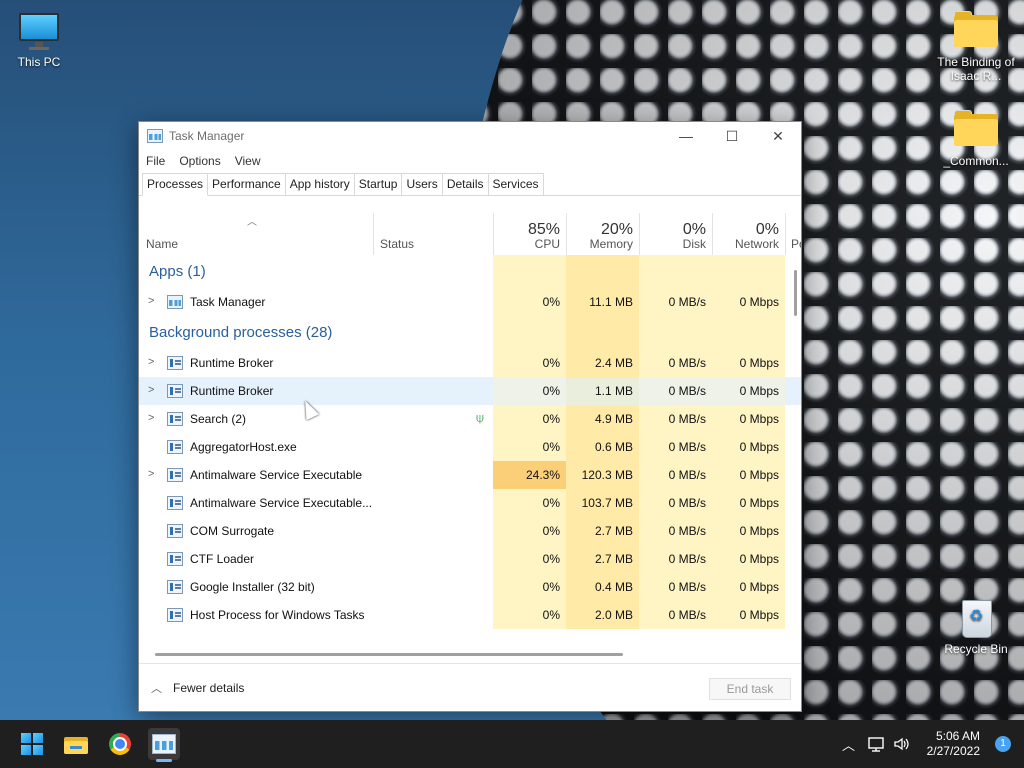 This screenshot has width=1024, height=768. What do you see at coordinates (378, 184) in the screenshot?
I see `tab-startup: Startup` at bounding box center [378, 184].